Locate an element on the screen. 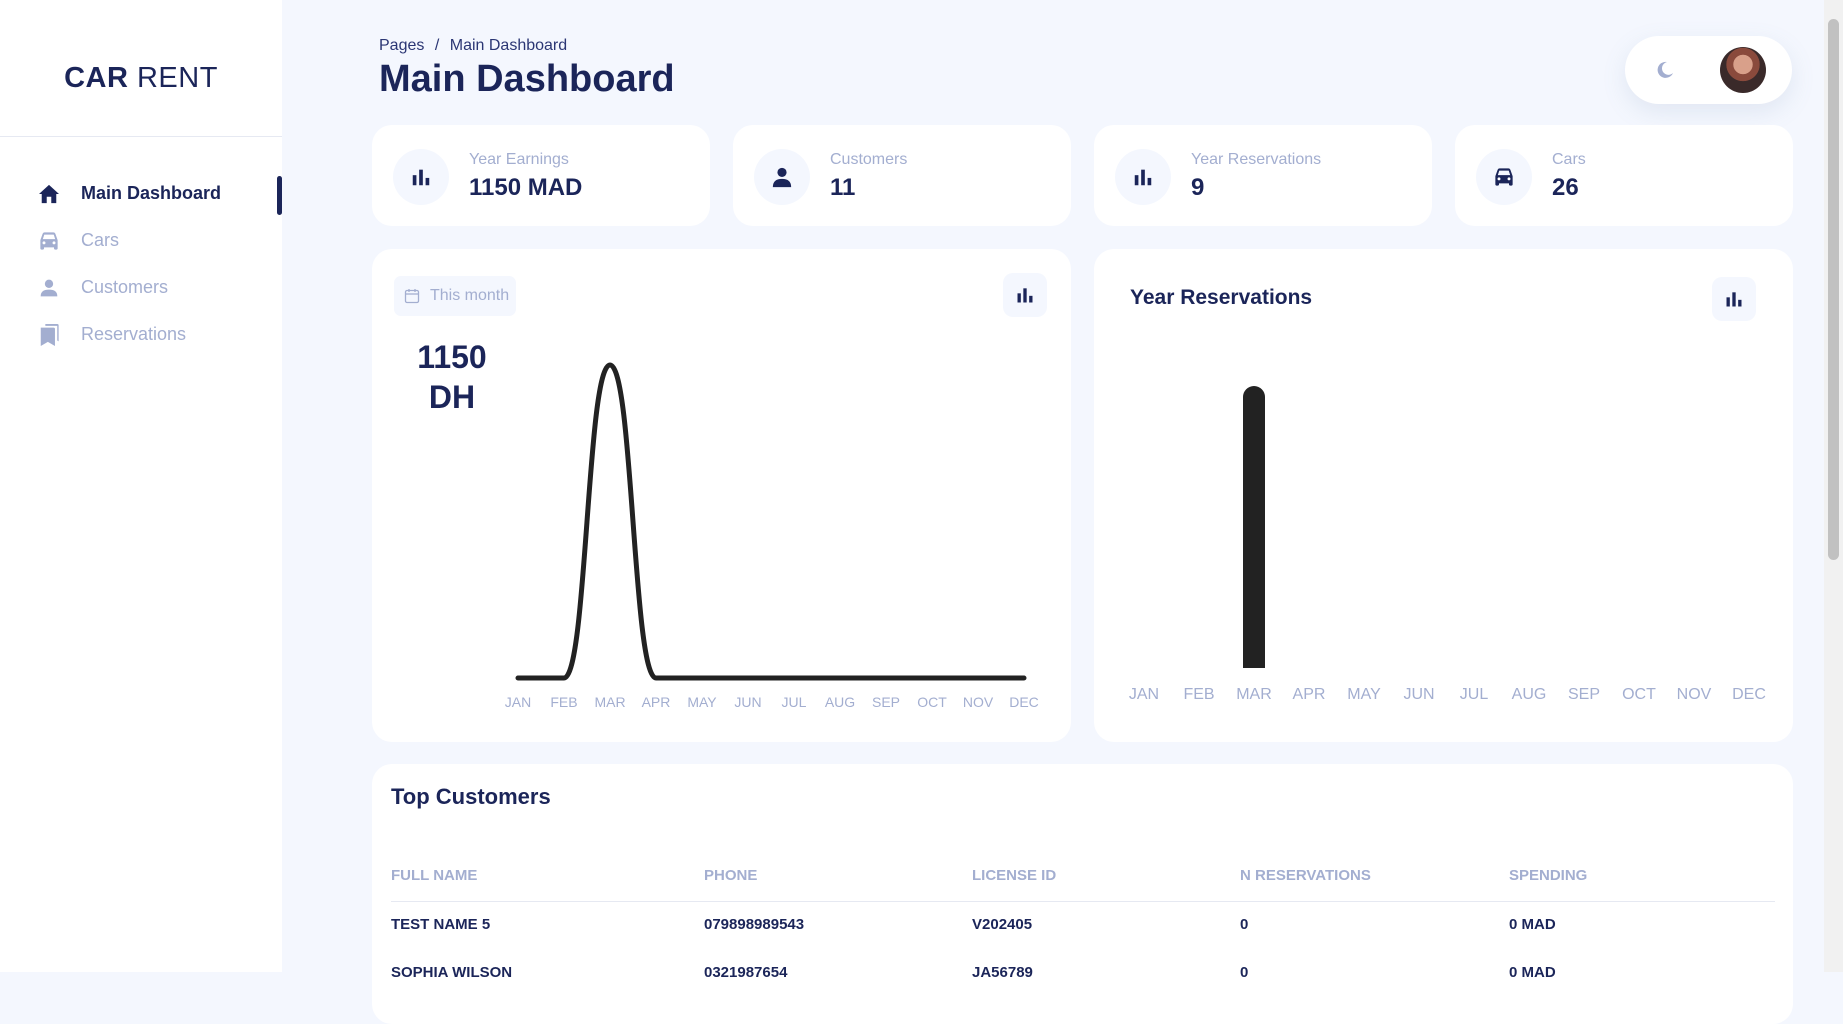  column-header: FULL NAME is located at coordinates (434, 875).